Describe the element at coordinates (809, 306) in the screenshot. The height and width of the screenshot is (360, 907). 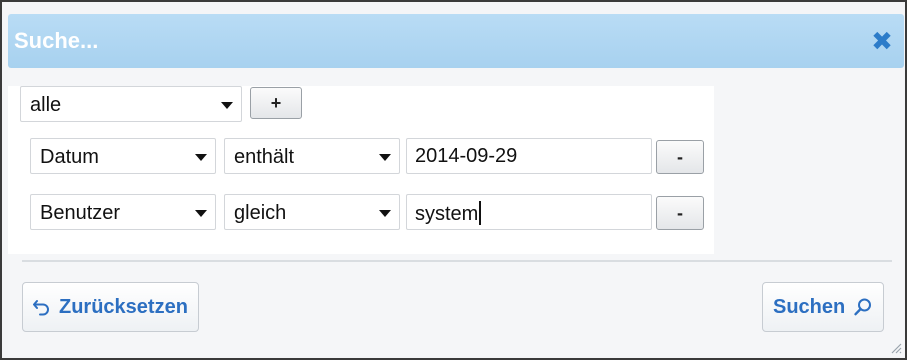
I see `search-button-label: Suchen` at that location.